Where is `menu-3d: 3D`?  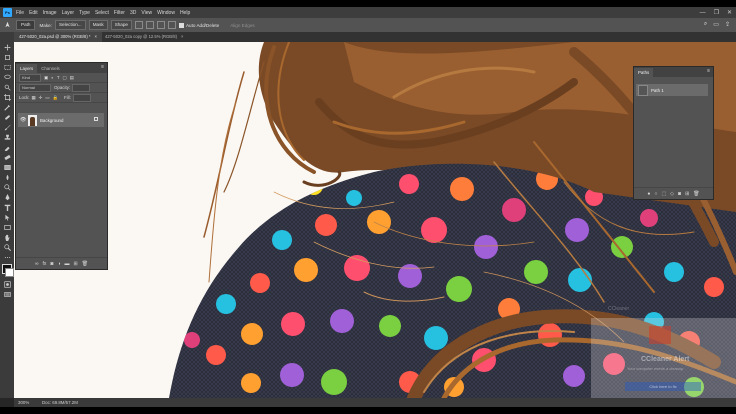 menu-3d: 3D is located at coordinates (133, 13).